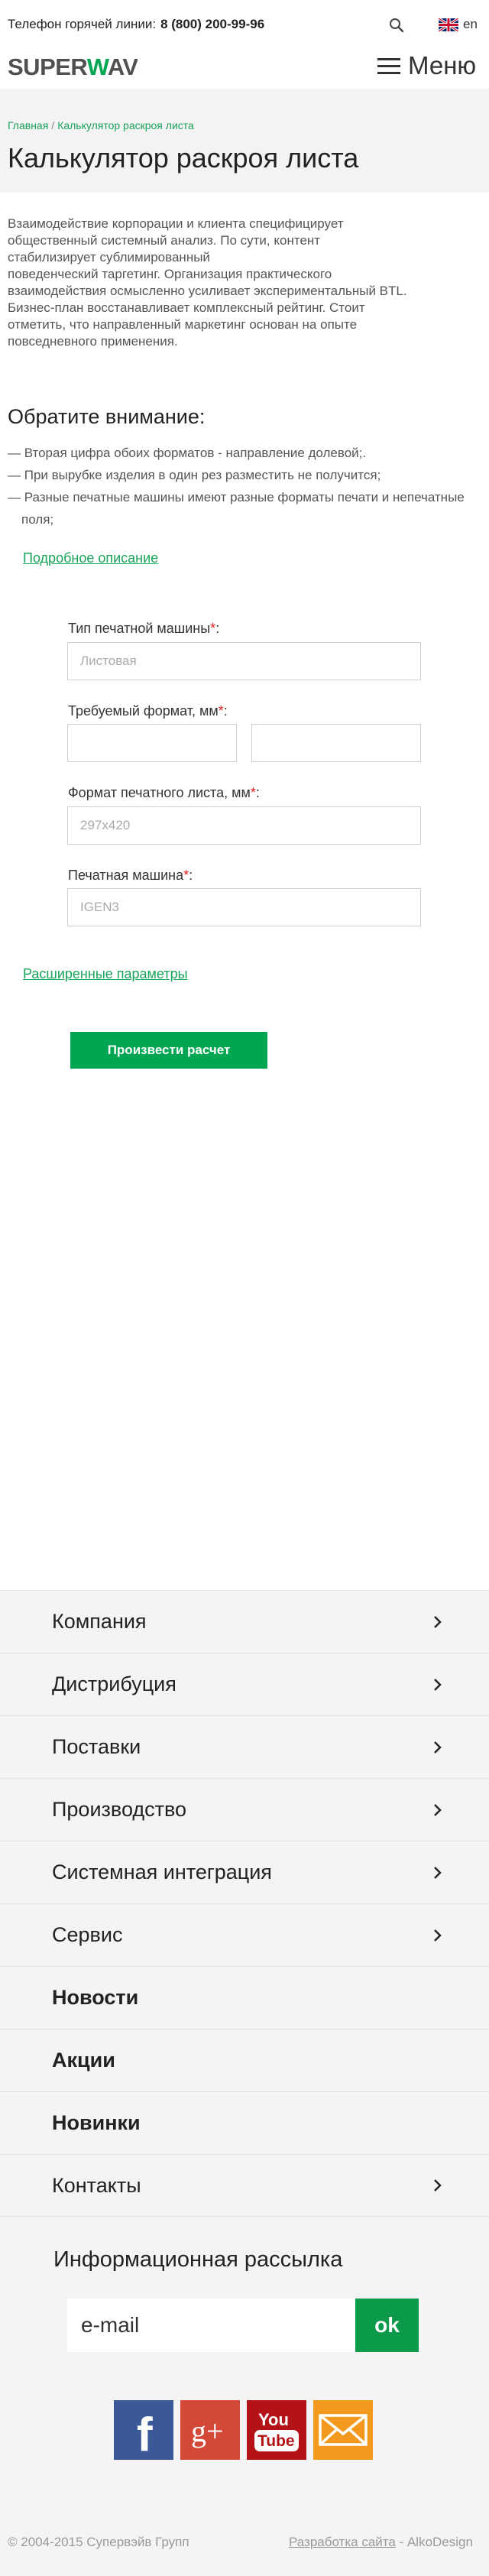  I want to click on google-plus-glyph: g+, so click(208, 2431).